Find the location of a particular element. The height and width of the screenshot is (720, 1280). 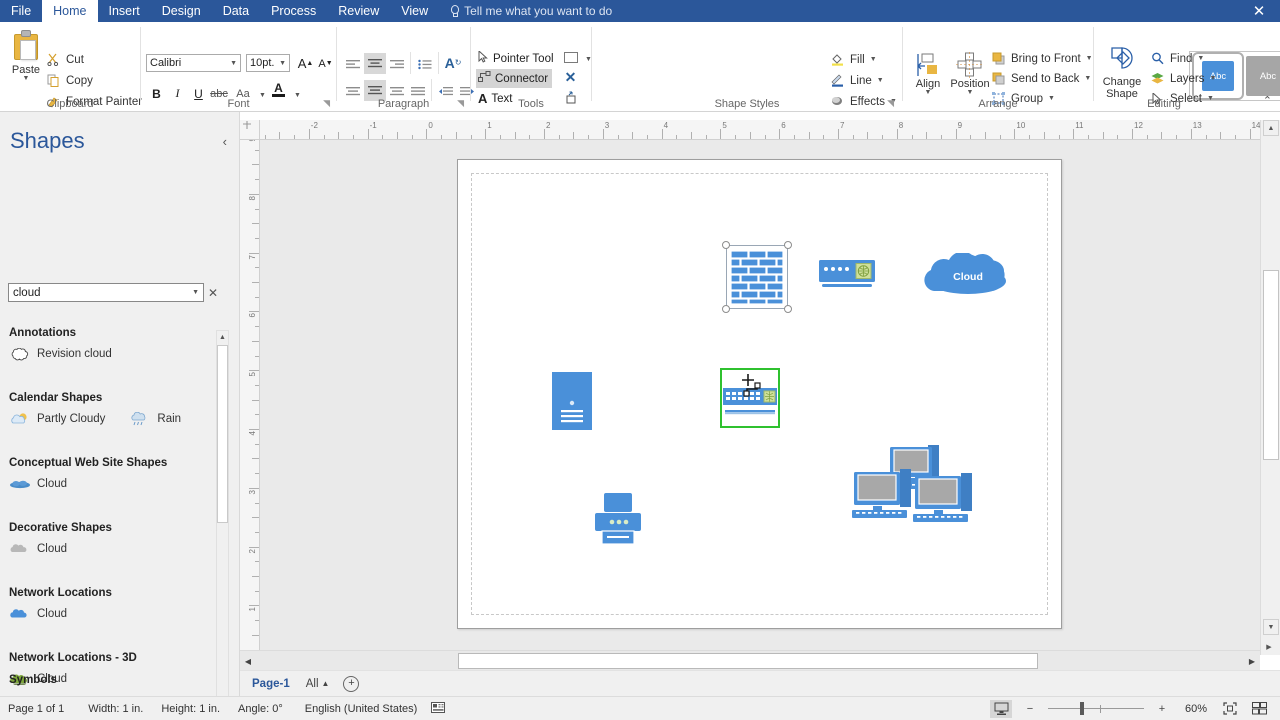

canvas-vertical-scrollbar: ▲ ▼ ▶ is located at coordinates (1270, 387).